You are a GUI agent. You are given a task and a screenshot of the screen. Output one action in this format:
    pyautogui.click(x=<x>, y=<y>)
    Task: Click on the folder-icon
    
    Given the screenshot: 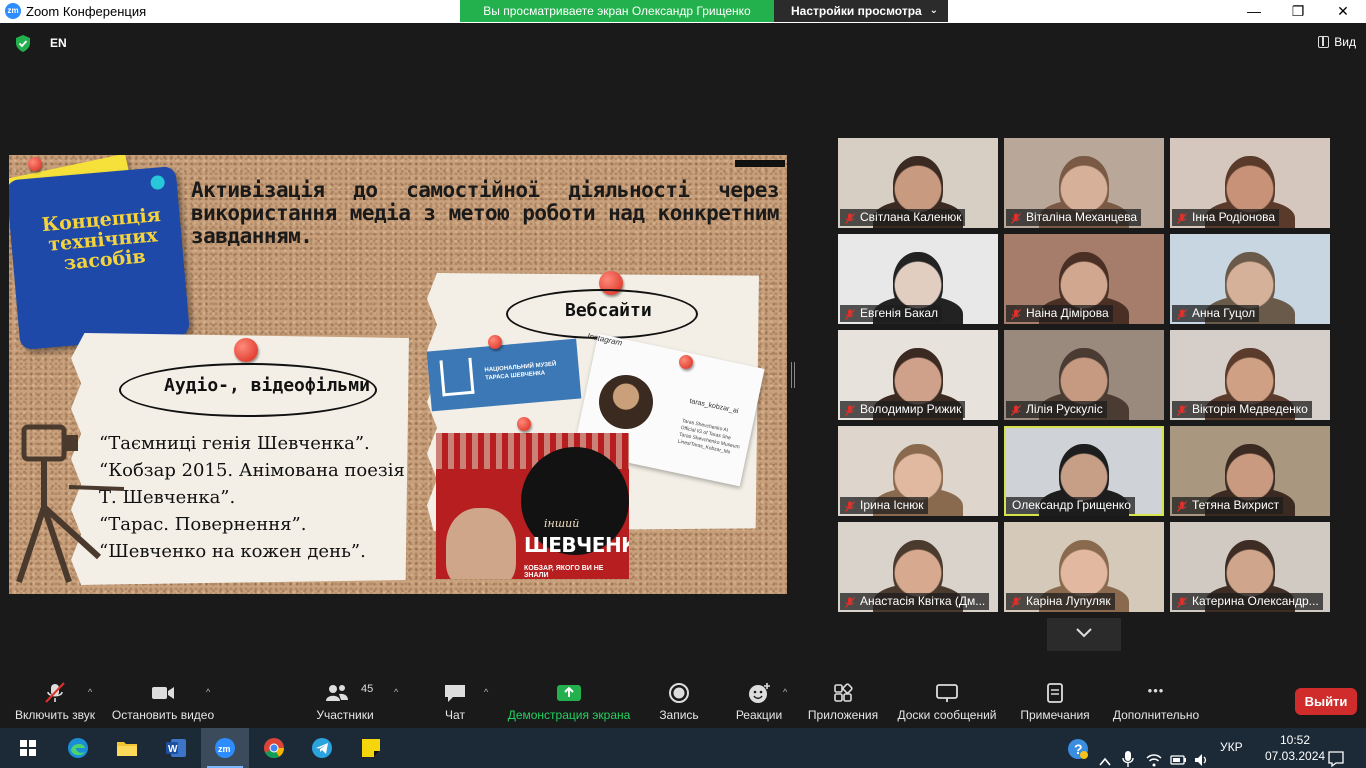 What is the action you would take?
    pyautogui.click(x=127, y=749)
    